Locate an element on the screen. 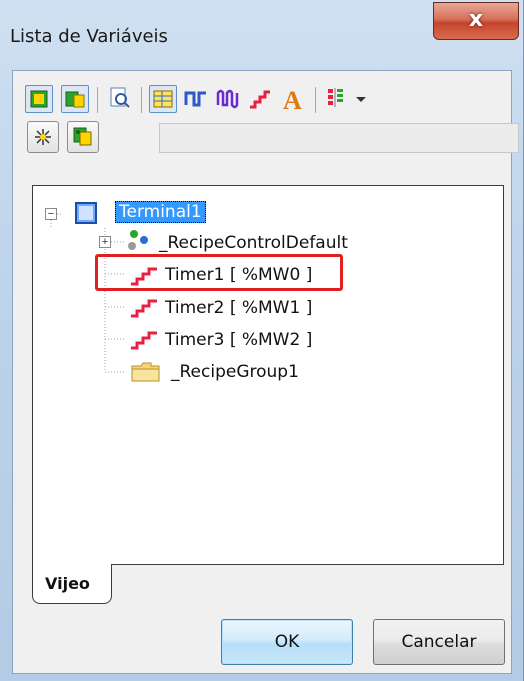 This screenshot has height=681, width=524. sparkle-icon is located at coordinates (43, 137).